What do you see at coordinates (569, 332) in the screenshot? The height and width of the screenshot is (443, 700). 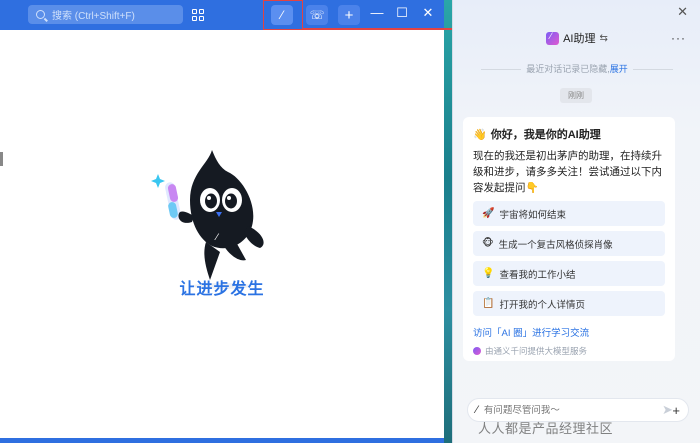 I see `learn-link: 访问「AI 圈」进行学习交流` at bounding box center [569, 332].